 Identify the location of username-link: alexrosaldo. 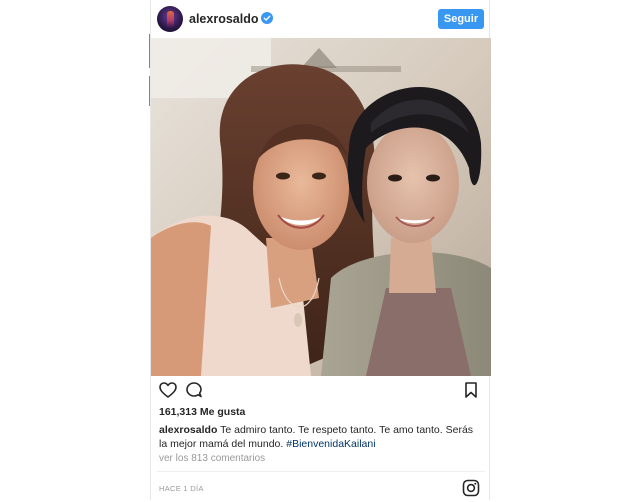
(223, 19).